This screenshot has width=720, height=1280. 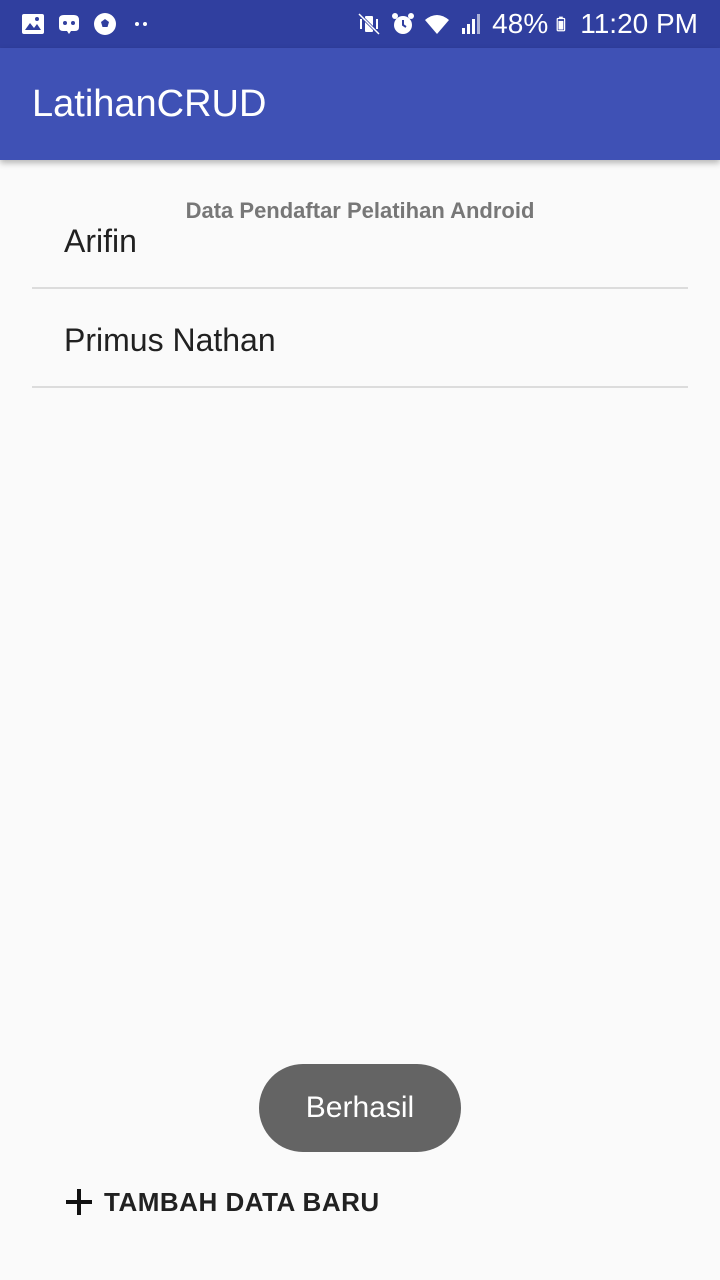 What do you see at coordinates (87, 24) in the screenshot?
I see `status-left-icons` at bounding box center [87, 24].